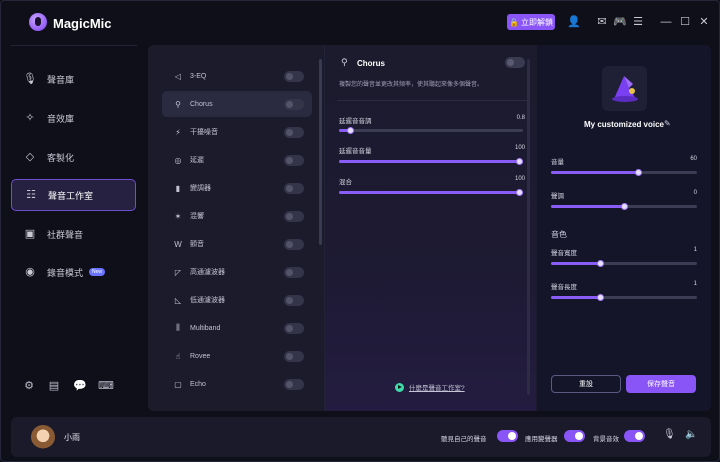 Image resolution: width=720 pixels, height=462 pixels. I want to click on effect-item-multiband: ⫼ Multiband, so click(237, 328).